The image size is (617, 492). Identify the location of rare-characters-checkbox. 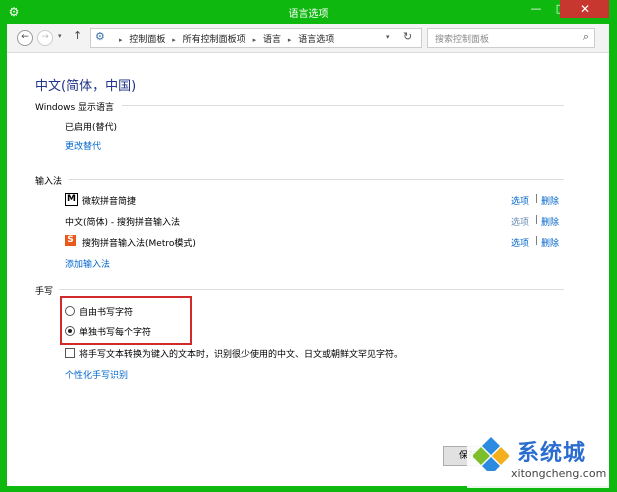
(70, 353).